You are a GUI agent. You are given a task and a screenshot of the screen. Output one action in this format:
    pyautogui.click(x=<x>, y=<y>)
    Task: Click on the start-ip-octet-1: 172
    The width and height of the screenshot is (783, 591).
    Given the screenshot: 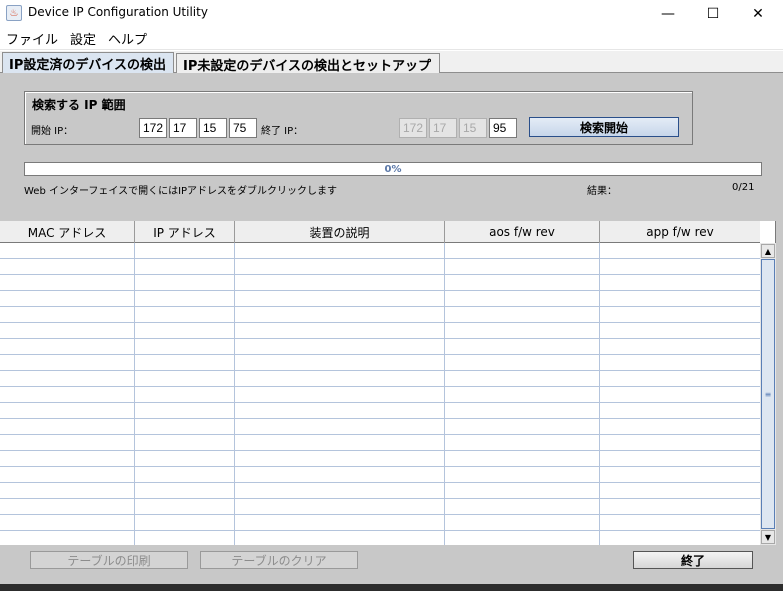 What is the action you would take?
    pyautogui.click(x=153, y=128)
    